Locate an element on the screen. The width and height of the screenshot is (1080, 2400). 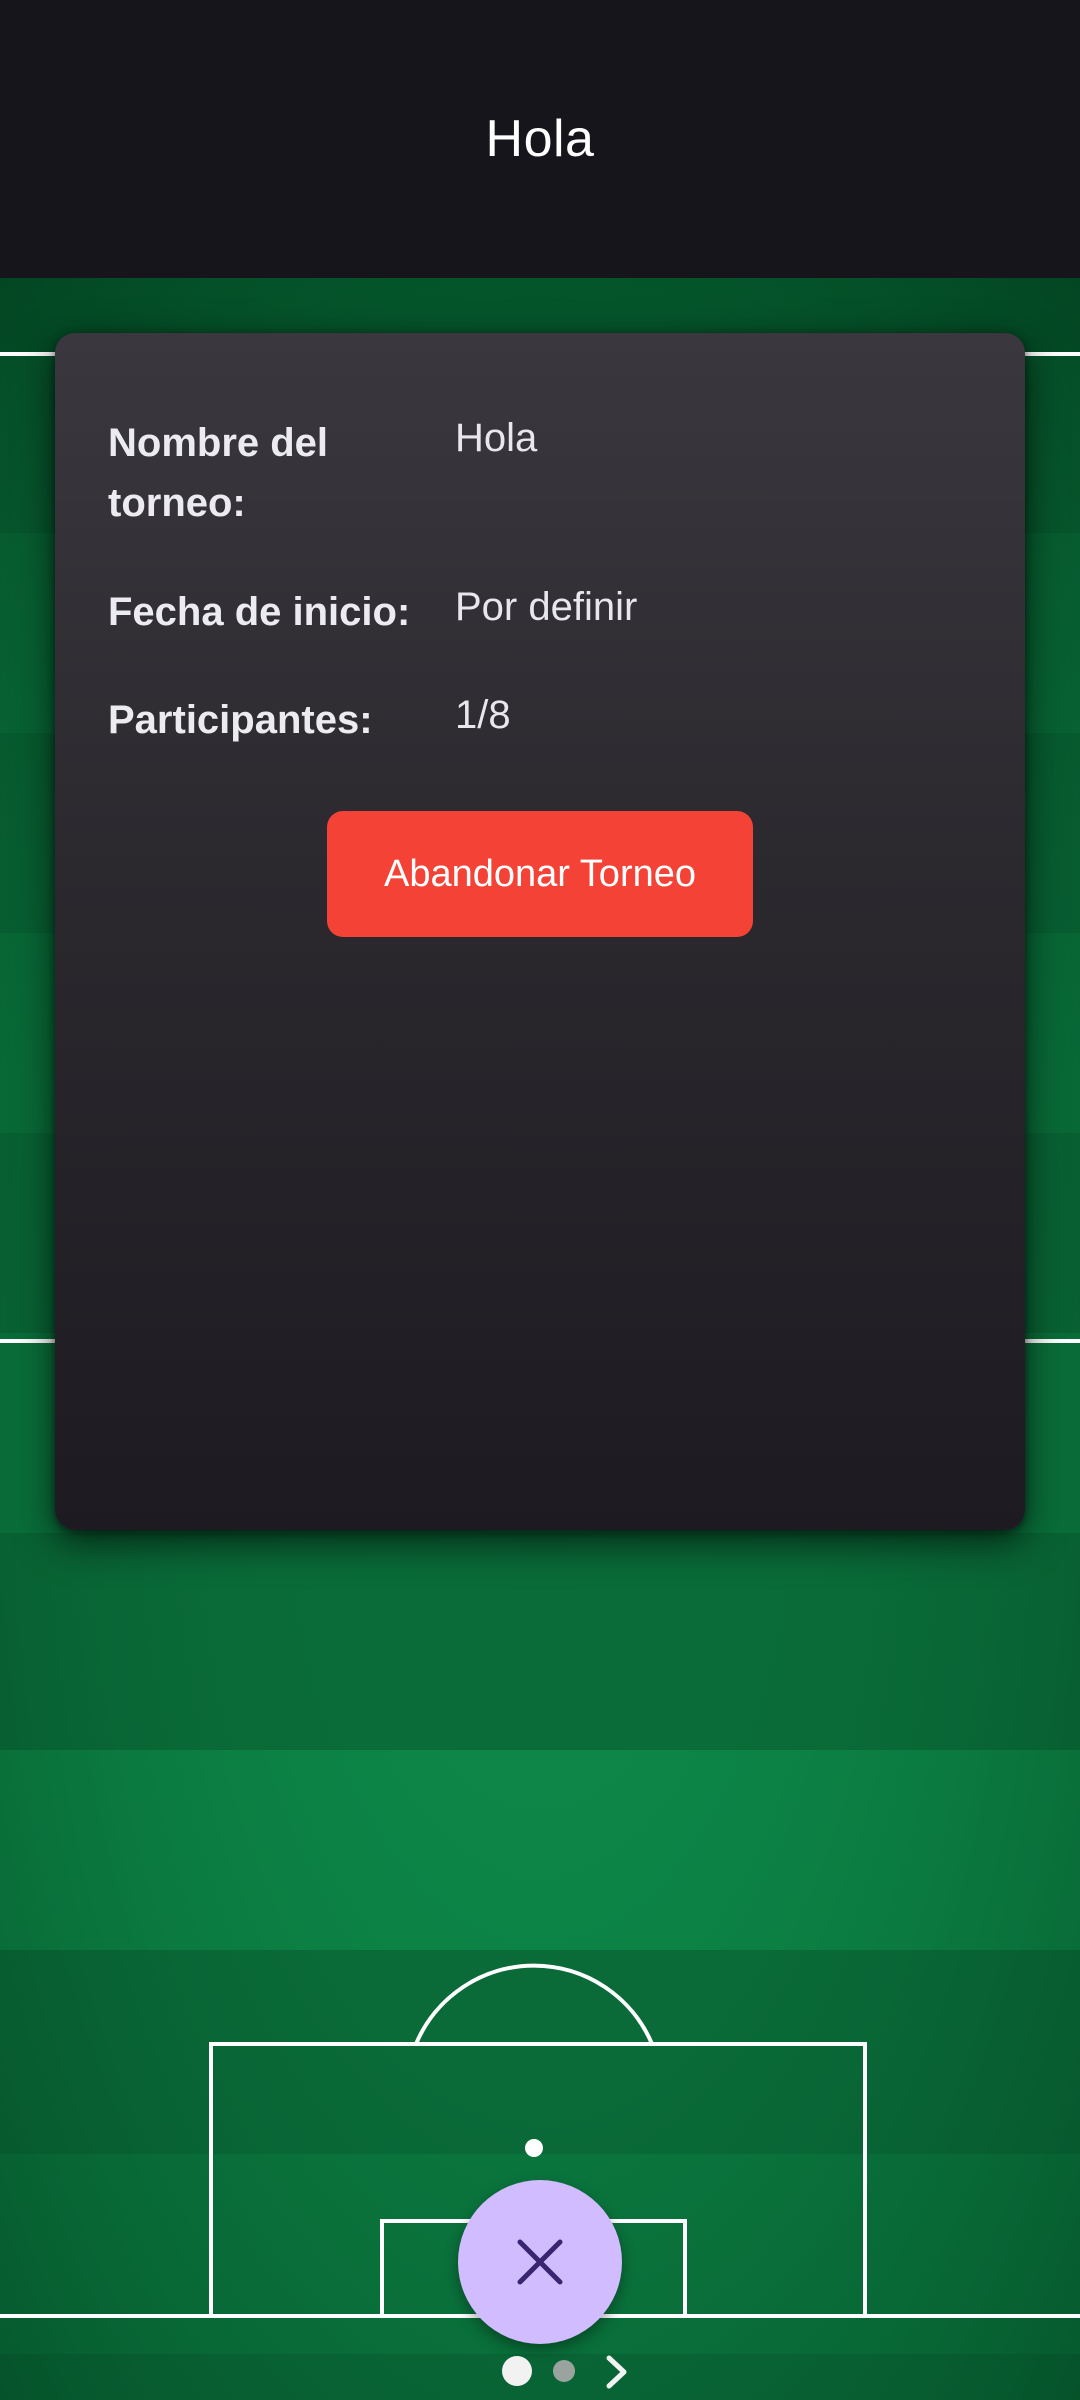
page-title: Hola is located at coordinates (540, 139).